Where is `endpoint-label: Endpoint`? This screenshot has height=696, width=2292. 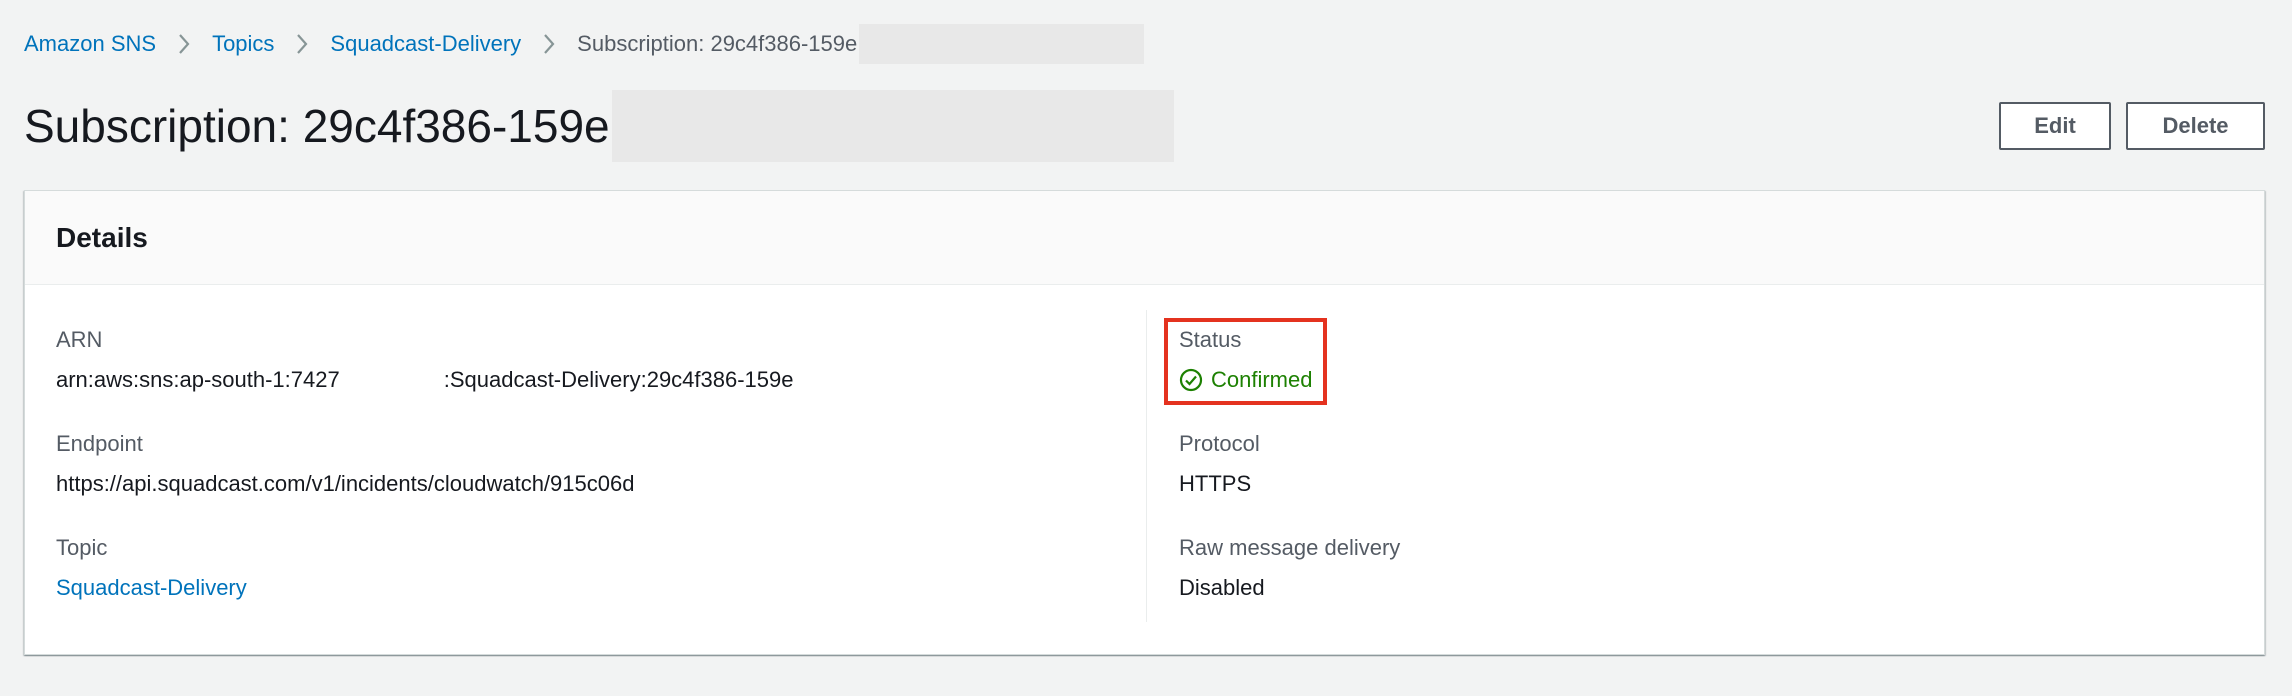
endpoint-label: Endpoint is located at coordinates (99, 443).